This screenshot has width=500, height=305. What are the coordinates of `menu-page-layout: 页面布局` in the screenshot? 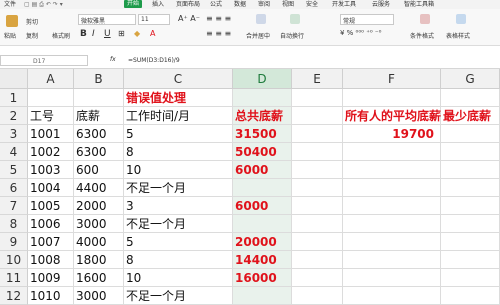 It's located at (188, 4).